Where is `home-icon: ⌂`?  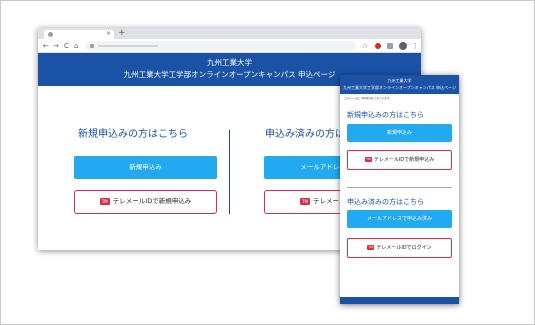
home-icon: ⌂ is located at coordinates (76, 46).